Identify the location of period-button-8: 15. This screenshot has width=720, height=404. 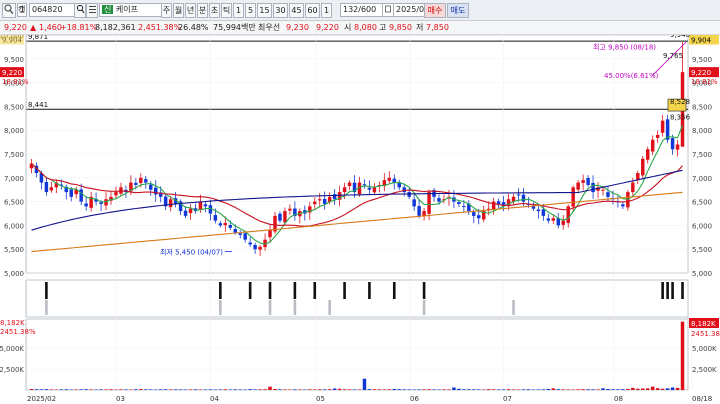
(264, 10).